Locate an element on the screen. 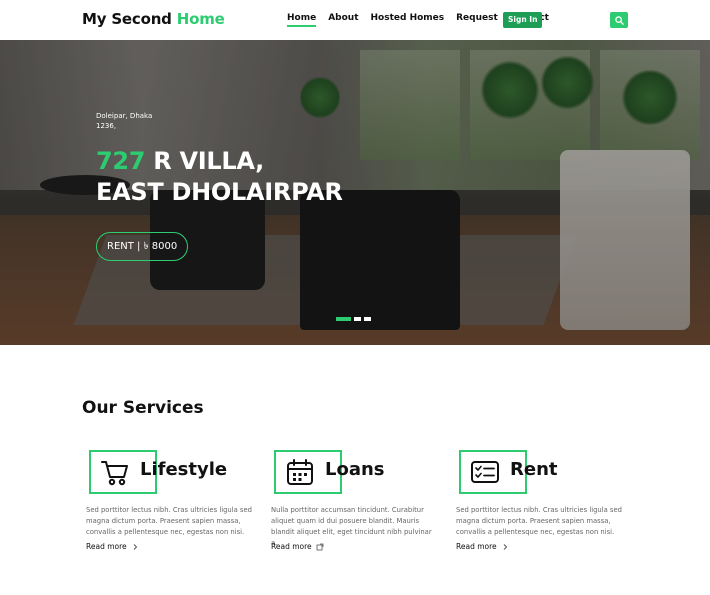 The image size is (710, 595). property-number: 727 is located at coordinates (121, 161).